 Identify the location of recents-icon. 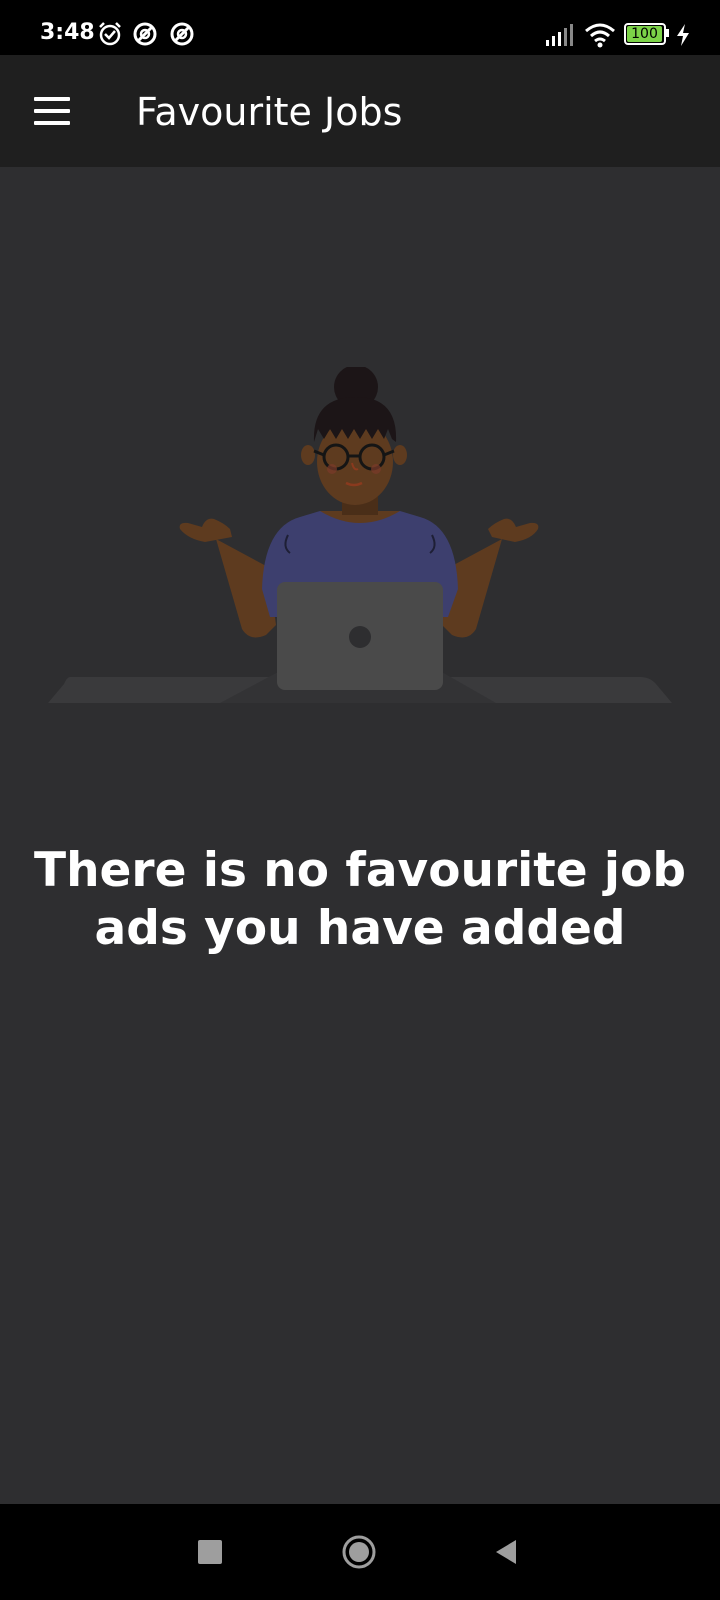
(210, 1552).